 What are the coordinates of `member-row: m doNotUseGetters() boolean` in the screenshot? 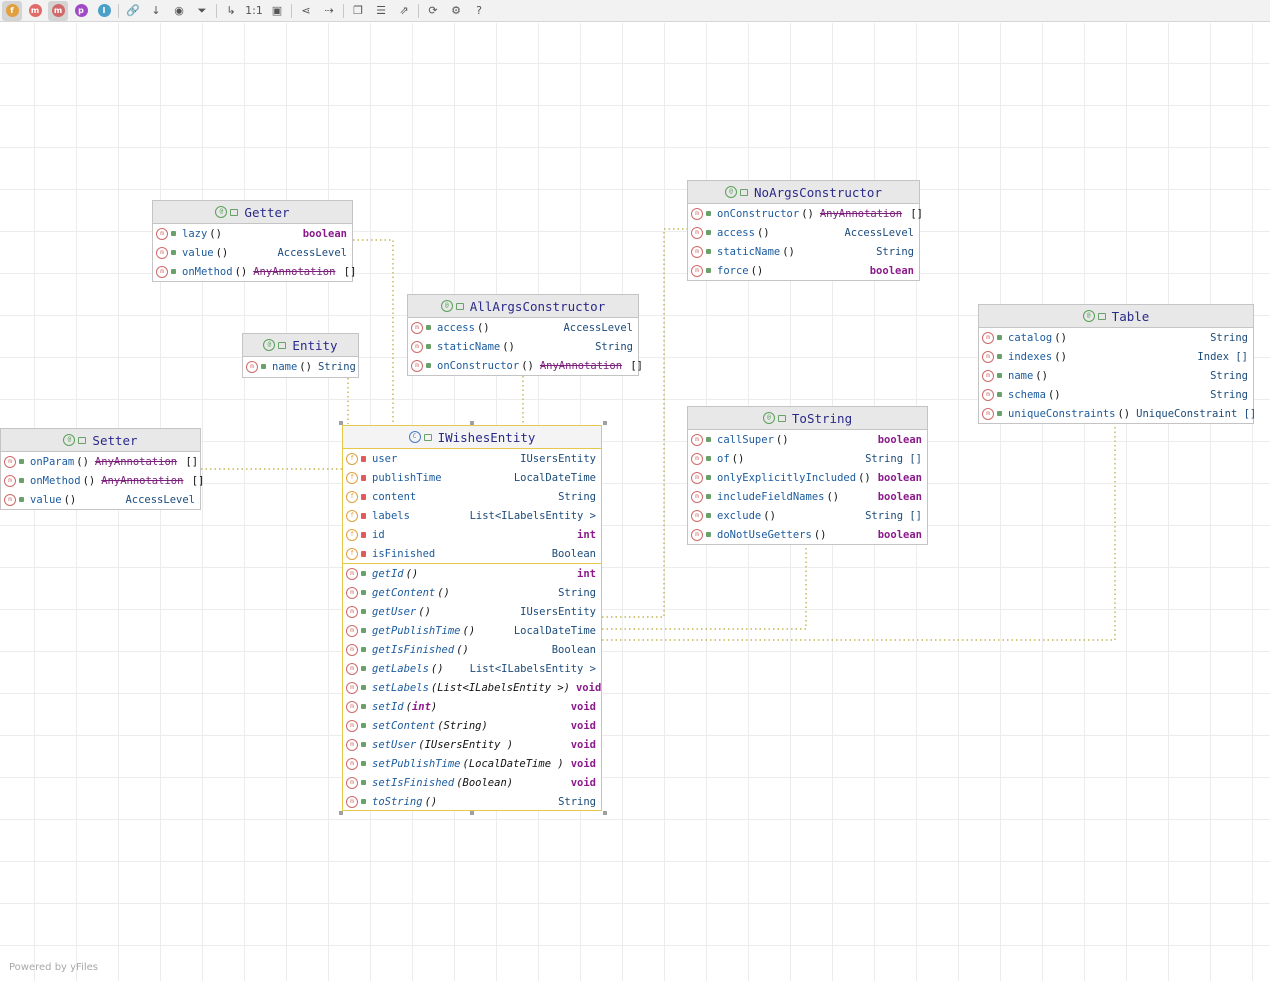 It's located at (807, 534).